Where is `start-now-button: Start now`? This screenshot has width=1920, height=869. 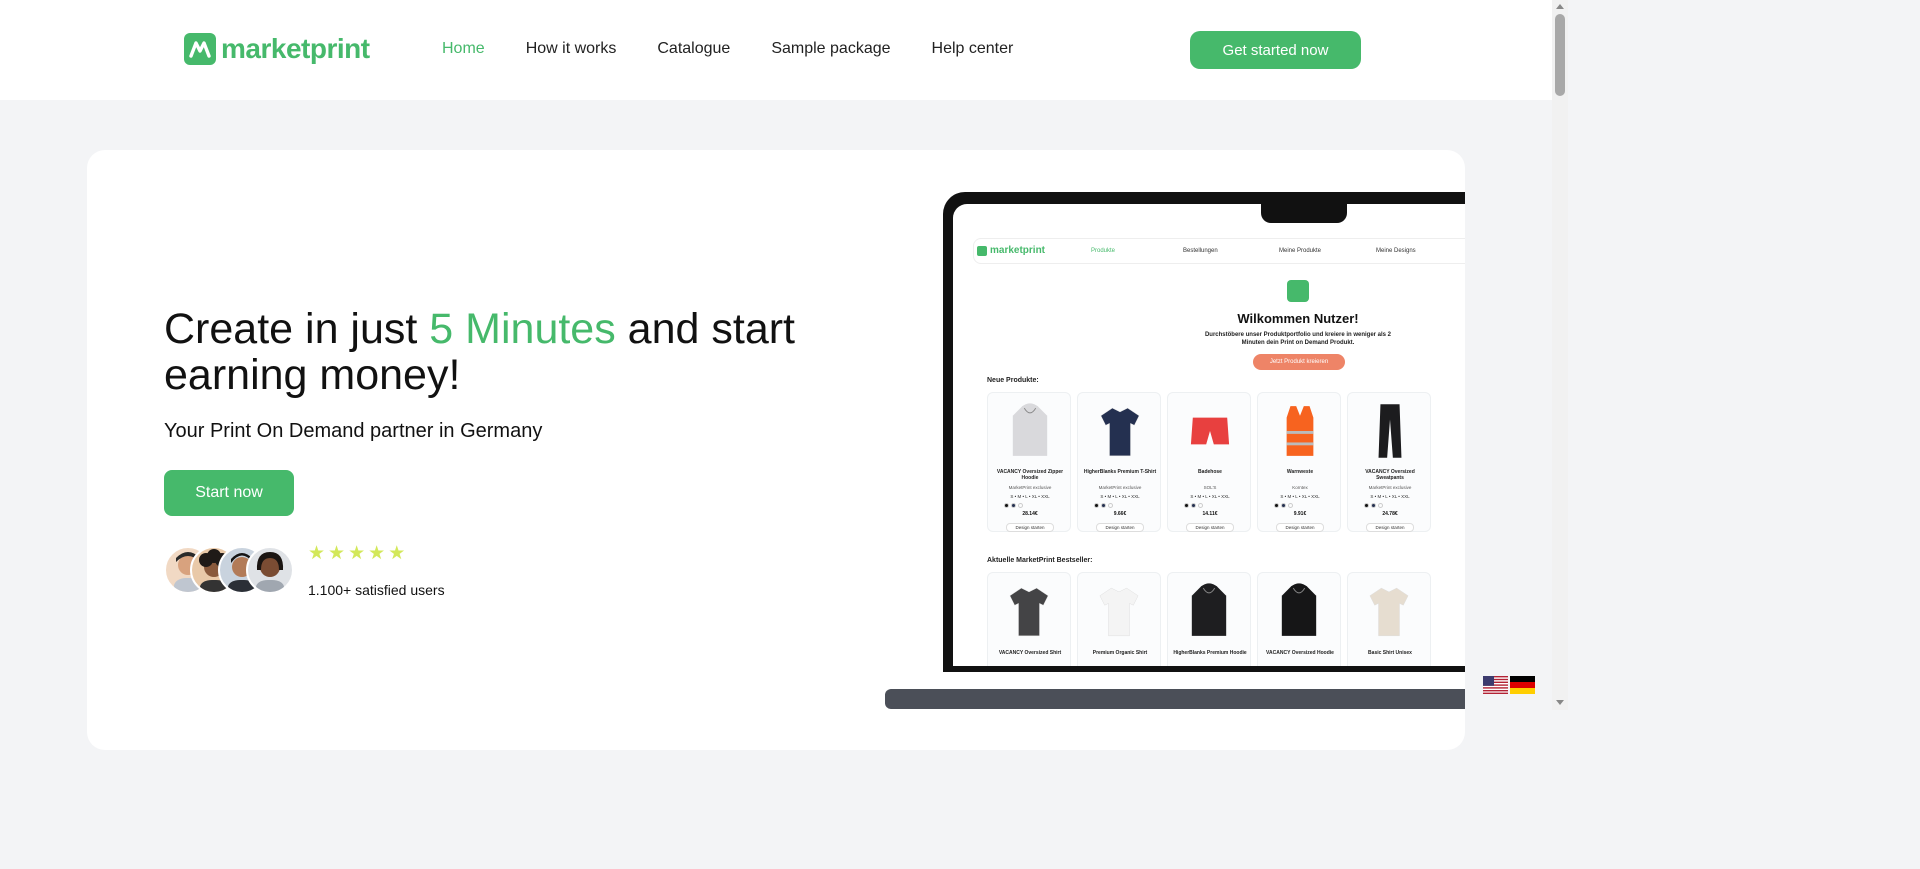
start-now-button: Start now is located at coordinates (229, 493).